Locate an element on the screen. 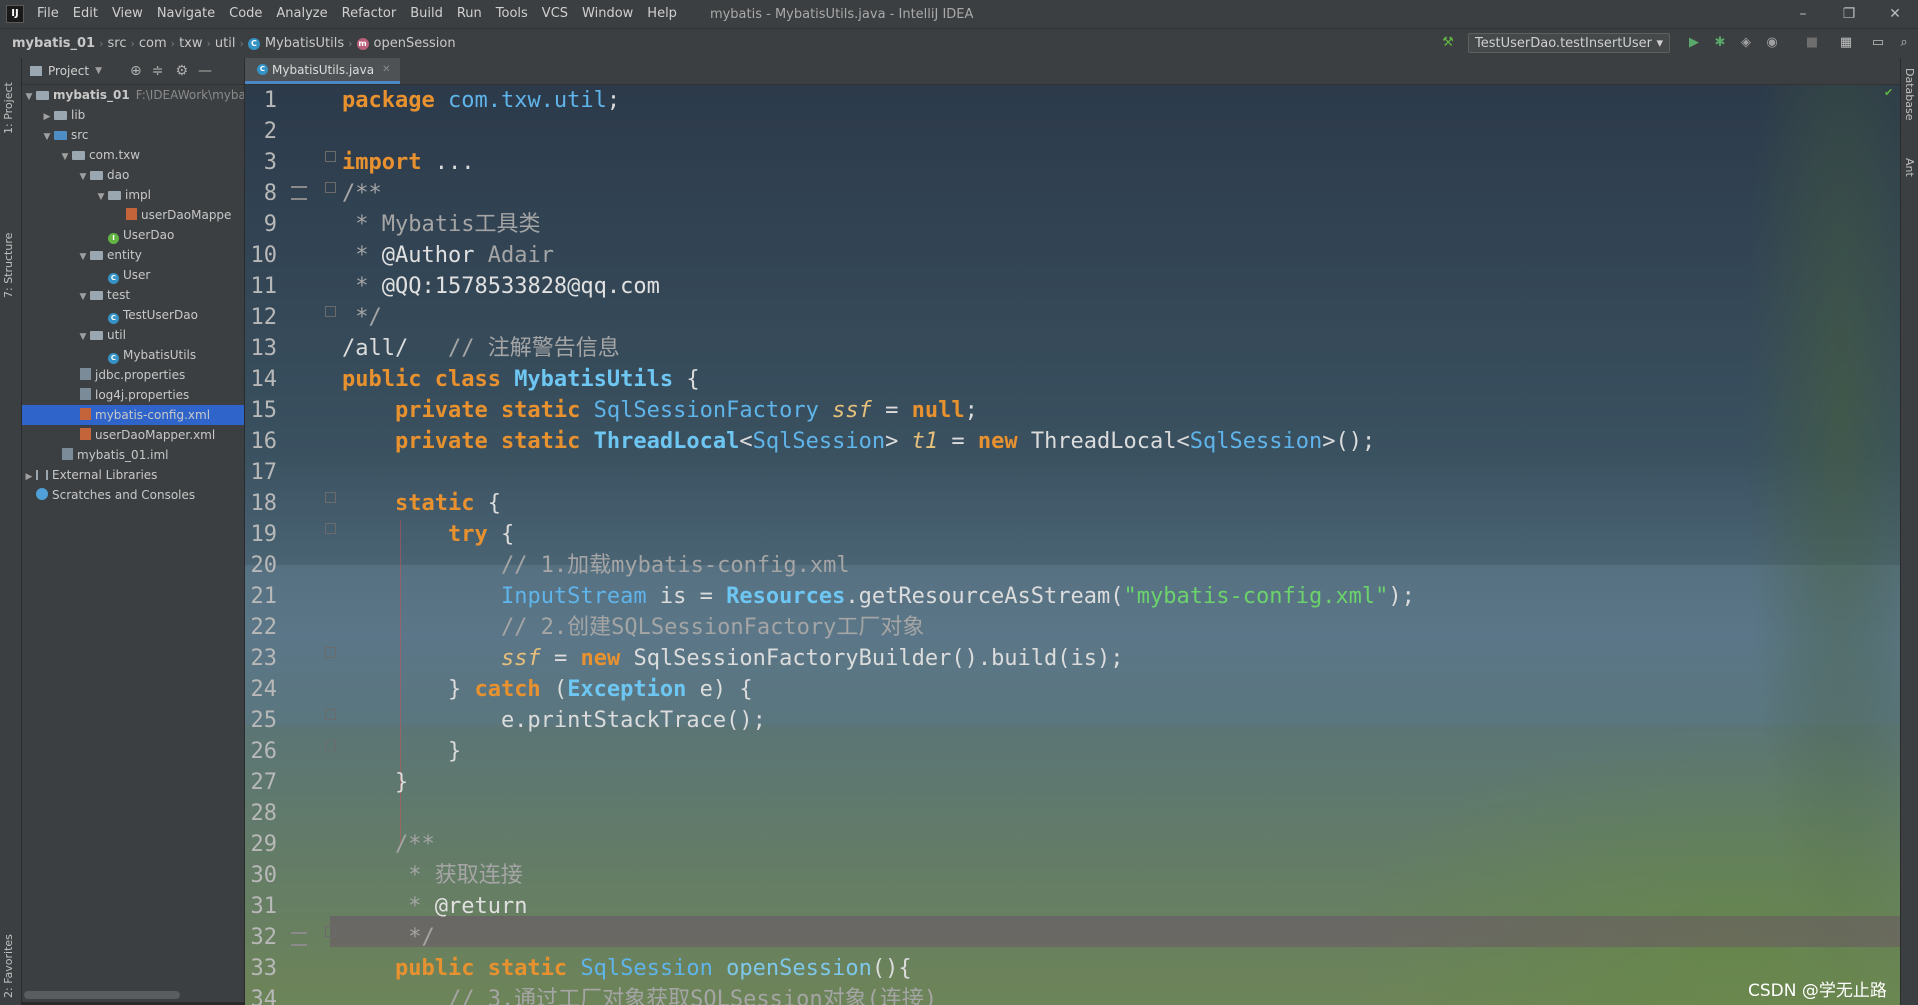 The image size is (1918, 1005). menu-code: Code is located at coordinates (245, 14).